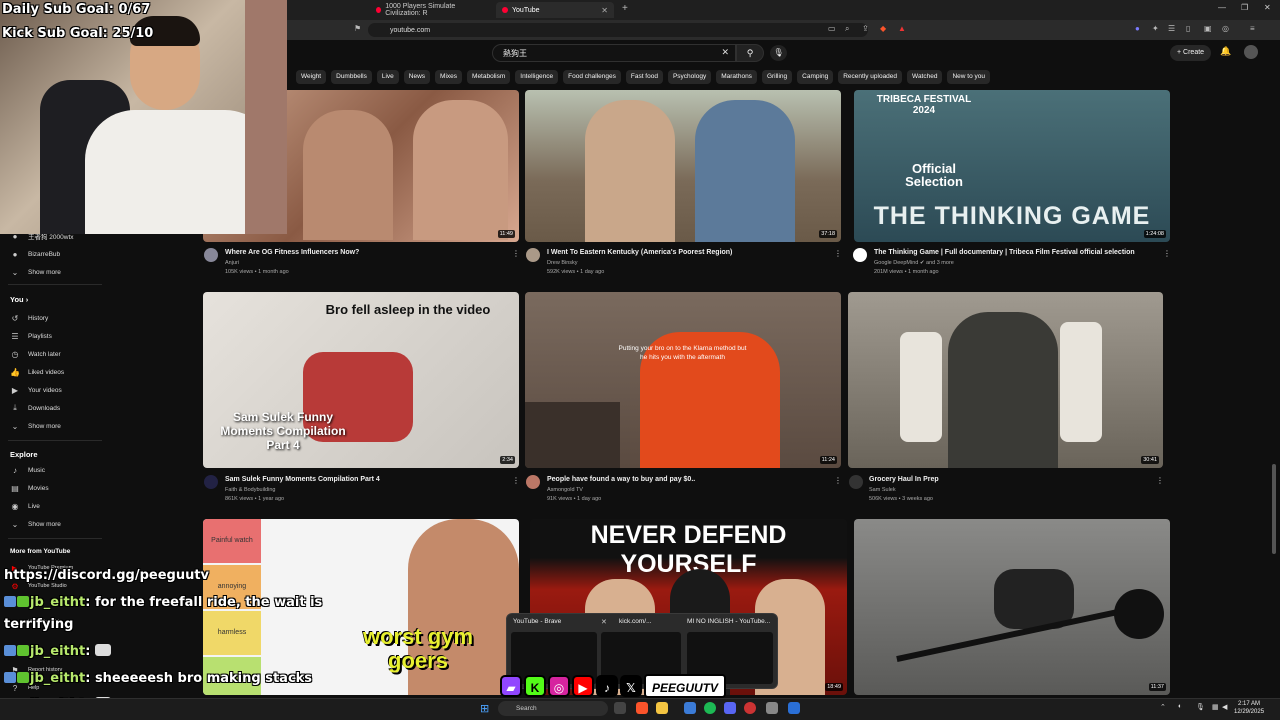 The width and height of the screenshot is (1280, 720). I want to click on spotify-icon, so click(710, 708).